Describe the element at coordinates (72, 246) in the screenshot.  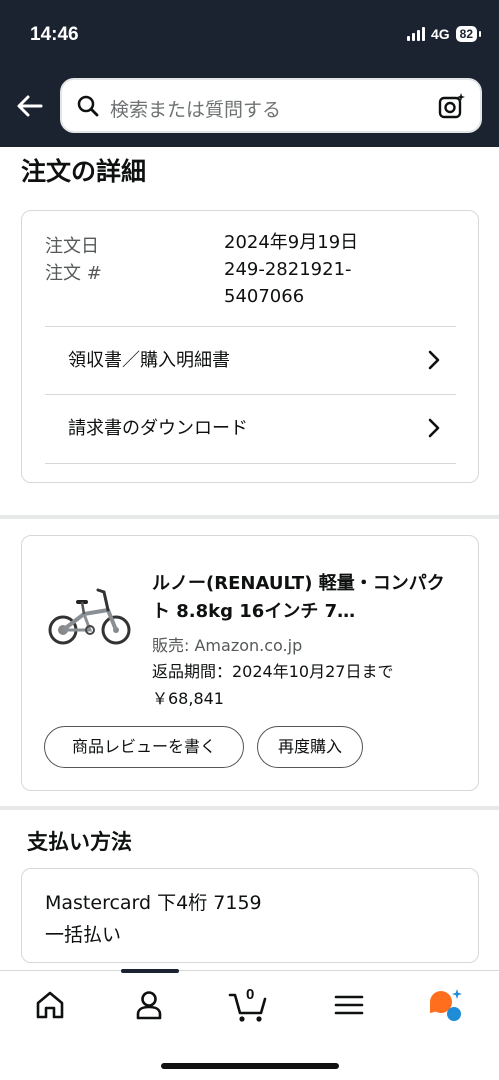
I see `order-date-label: 注文日` at that location.